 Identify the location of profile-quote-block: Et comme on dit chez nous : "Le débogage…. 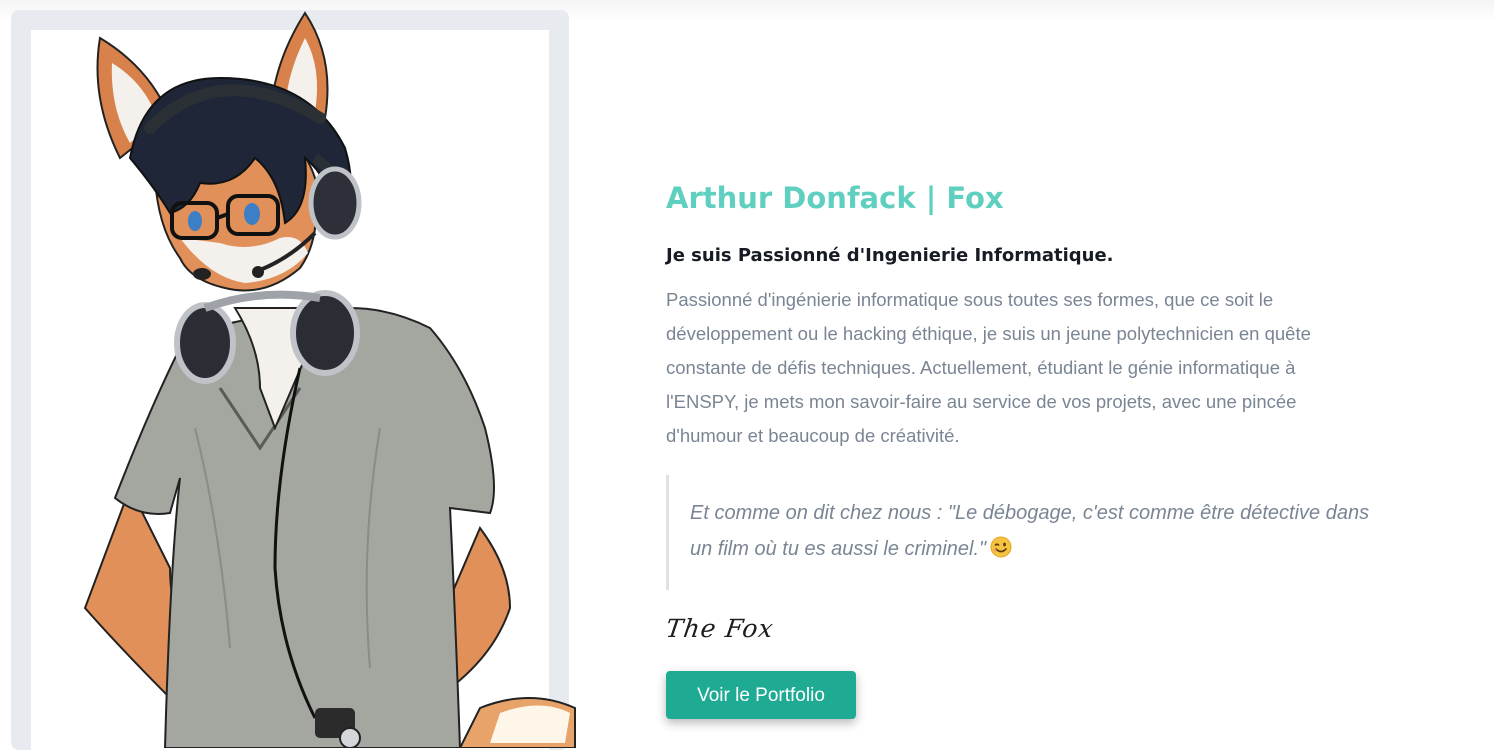
(1023, 532).